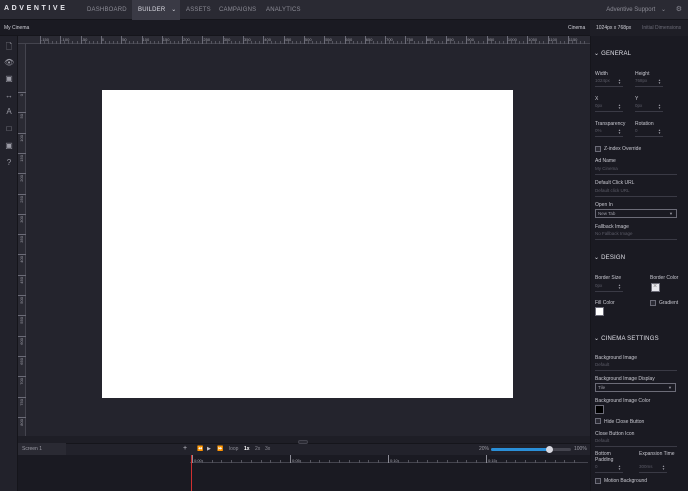 The height and width of the screenshot is (491, 688). What do you see at coordinates (549, 449) in the screenshot?
I see `zoom-slider-knob` at bounding box center [549, 449].